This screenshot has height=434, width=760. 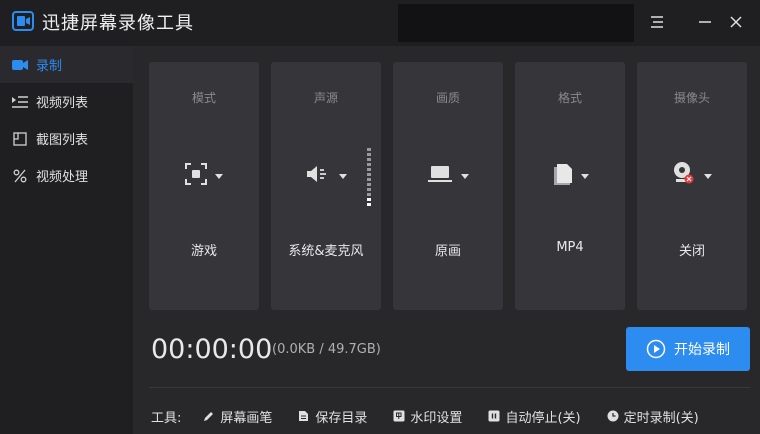 I want to click on card-title: 画质, so click(x=447, y=98).